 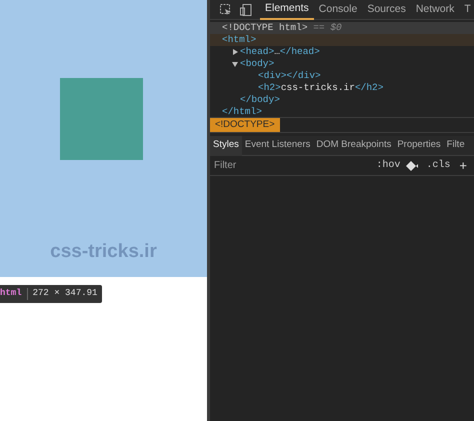 What do you see at coordinates (456, 146) in the screenshot?
I see `pane-tab: Filte` at bounding box center [456, 146].